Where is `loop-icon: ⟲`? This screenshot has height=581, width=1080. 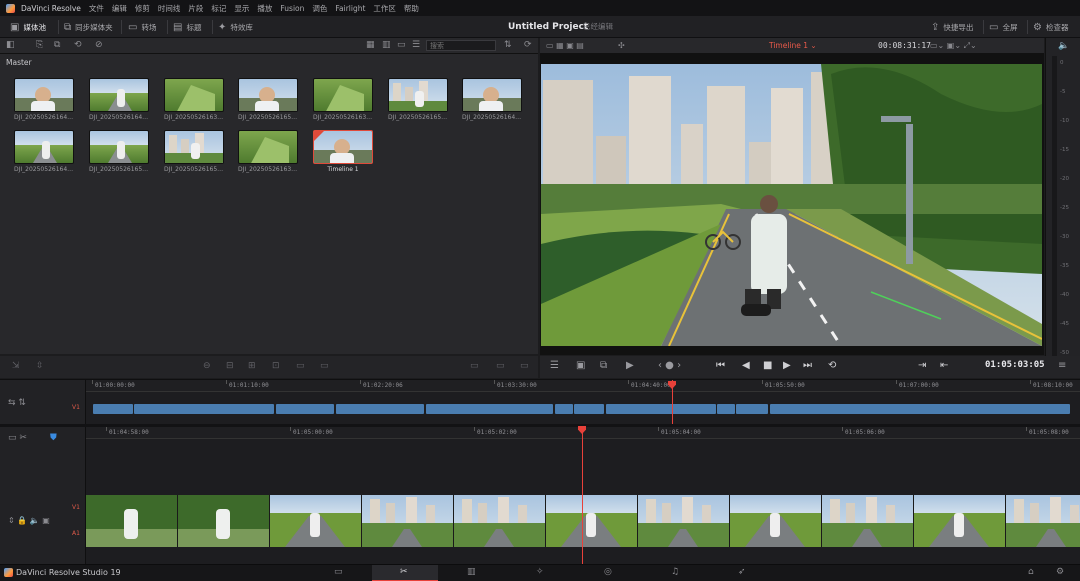
loop-icon: ⟲ is located at coordinates (832, 365).